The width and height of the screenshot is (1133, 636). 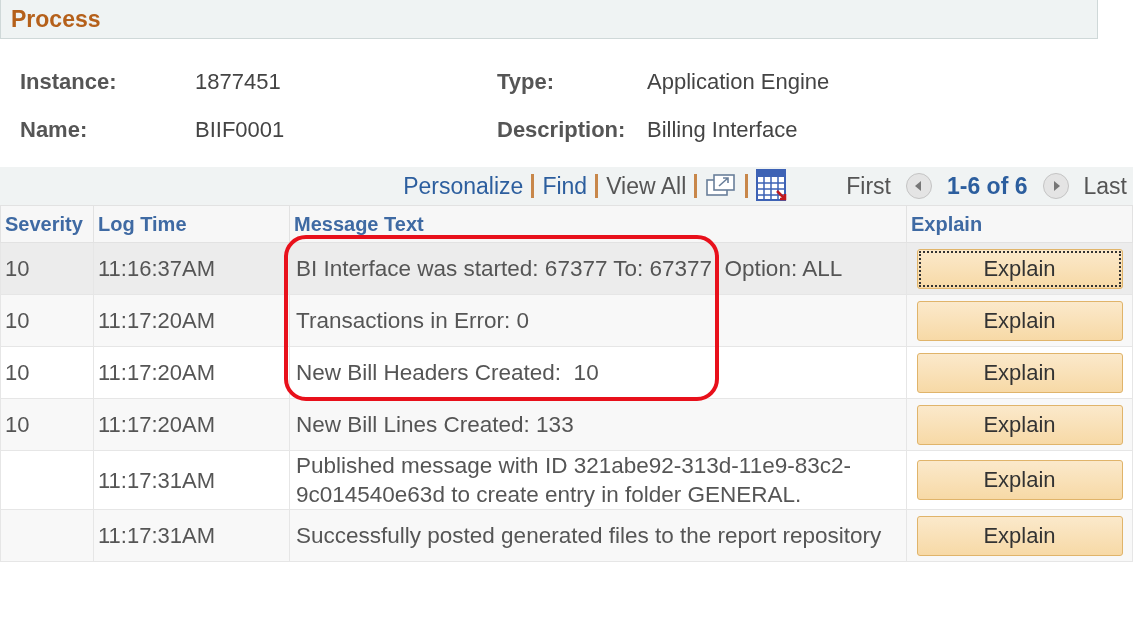 What do you see at coordinates (1055, 186) in the screenshot?
I see `next-icon` at bounding box center [1055, 186].